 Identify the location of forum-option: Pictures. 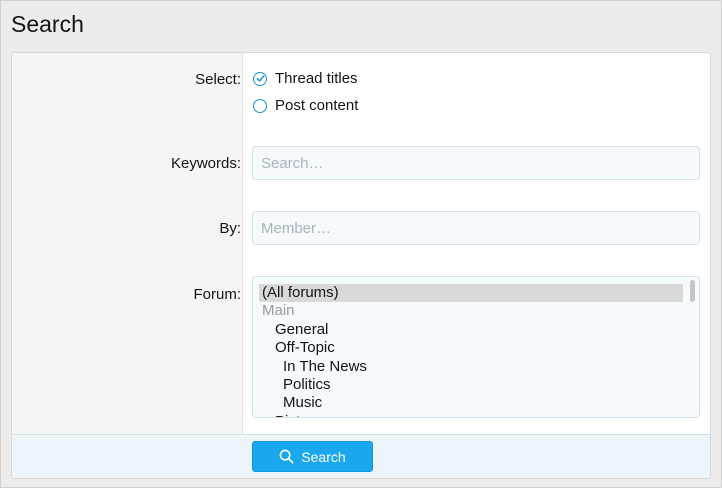
(471, 415).